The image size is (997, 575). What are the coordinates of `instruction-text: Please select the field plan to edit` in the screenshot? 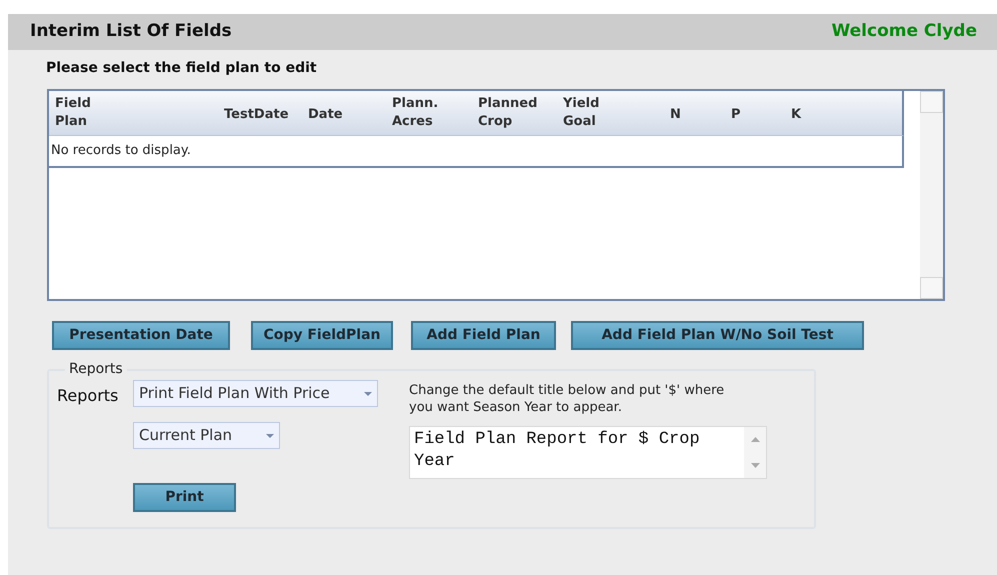 It's located at (182, 68).